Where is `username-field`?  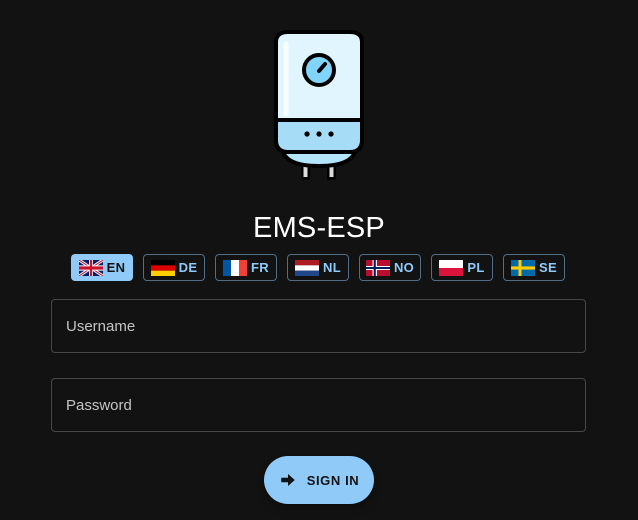
username-field is located at coordinates (318, 326).